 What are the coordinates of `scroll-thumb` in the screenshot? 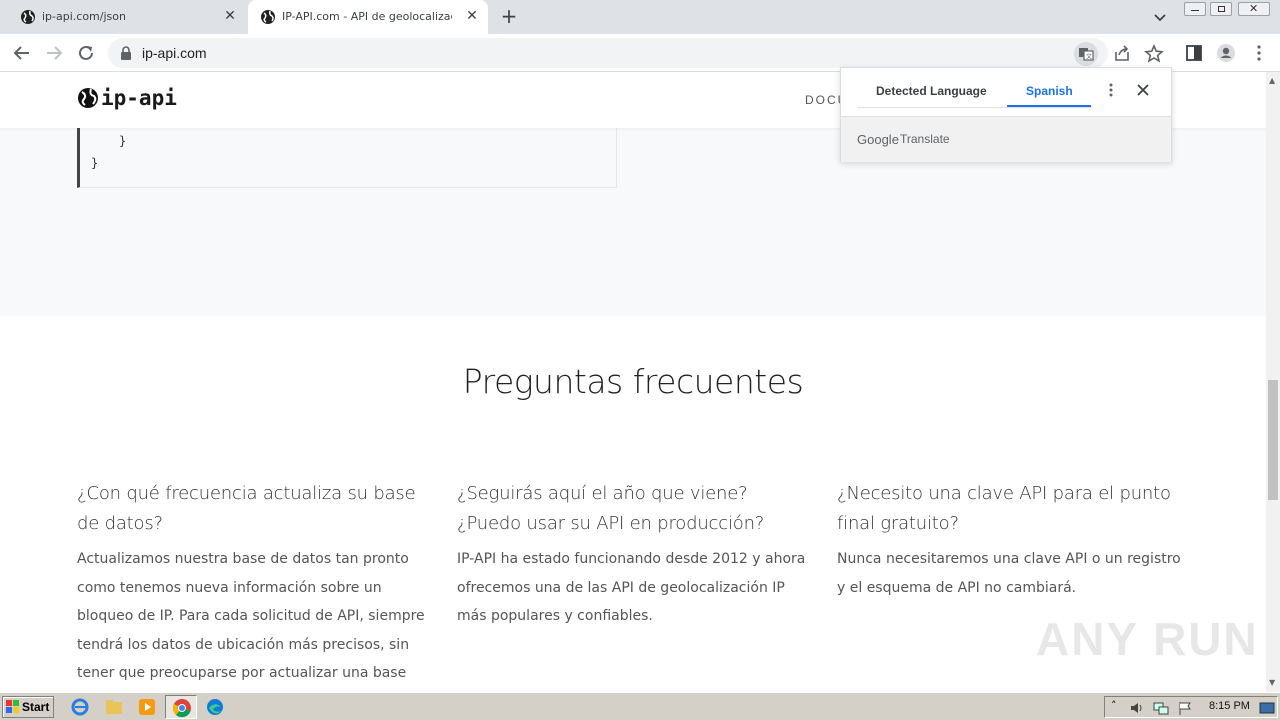 It's located at (1273, 440).